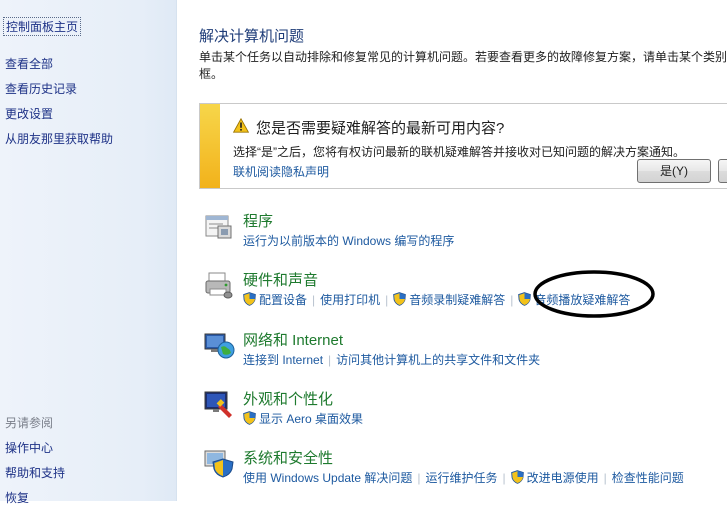  What do you see at coordinates (280, 279) in the screenshot?
I see `category-title-hardware-sound: 硬件和声音` at bounding box center [280, 279].